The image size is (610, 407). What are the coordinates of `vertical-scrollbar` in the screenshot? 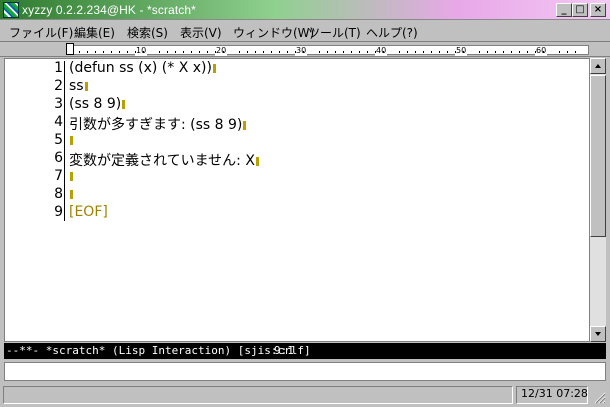 It's located at (598, 200).